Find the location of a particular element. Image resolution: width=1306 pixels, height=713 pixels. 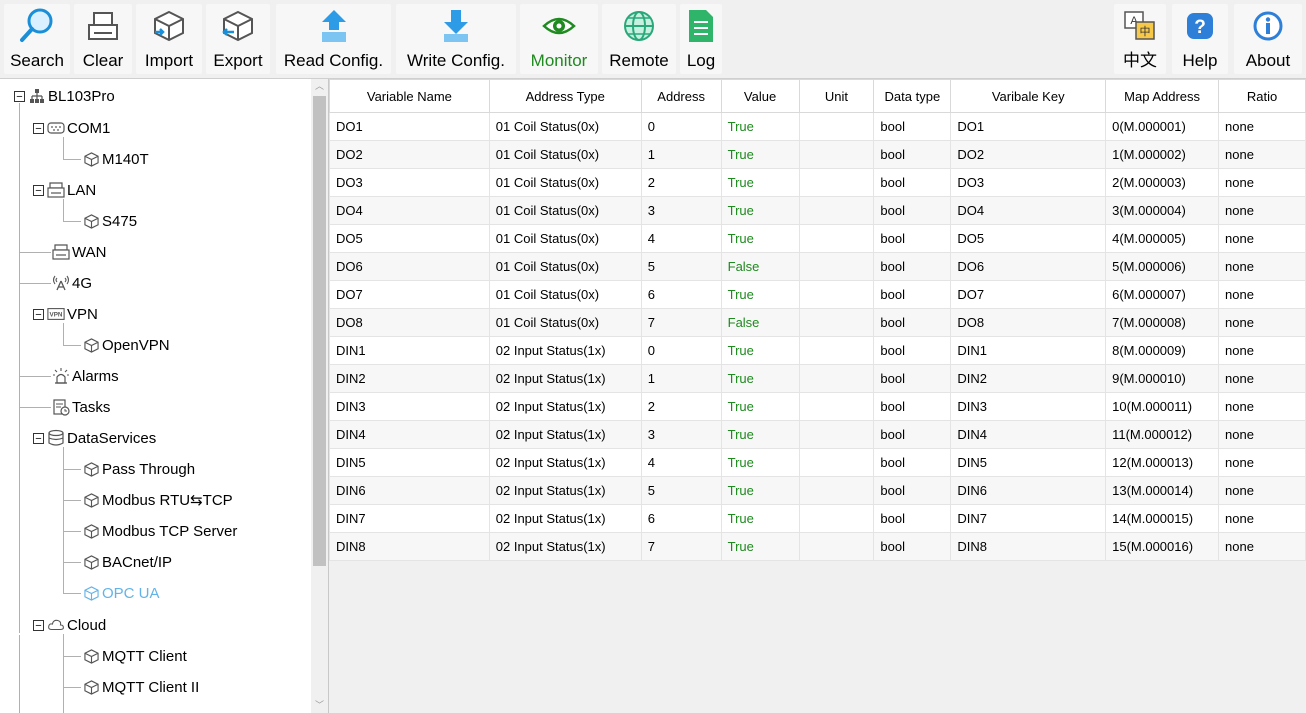

tree-item-bacnet-ip: BACnet/IP is located at coordinates (127, 562).